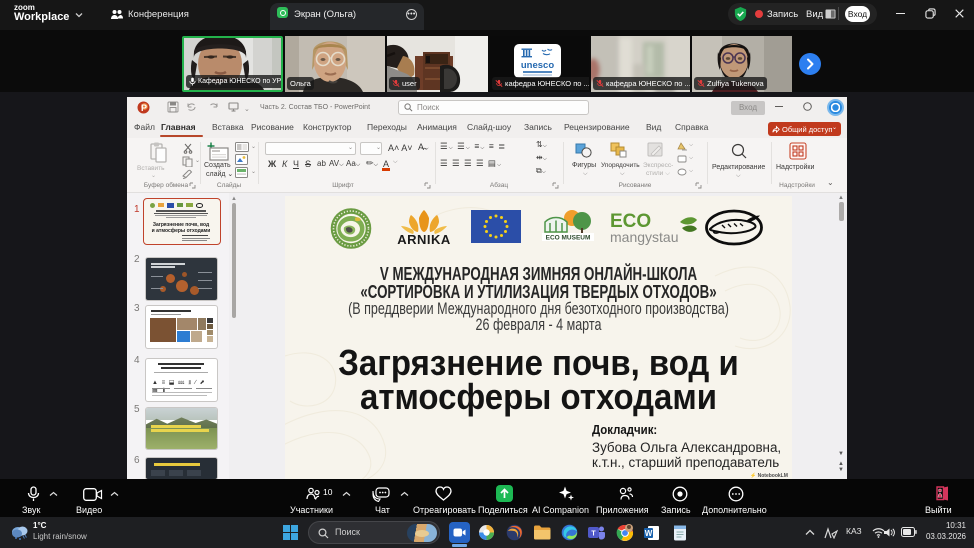 This screenshot has height=548, width=974. I want to click on svg-text: T, so click(593, 534).